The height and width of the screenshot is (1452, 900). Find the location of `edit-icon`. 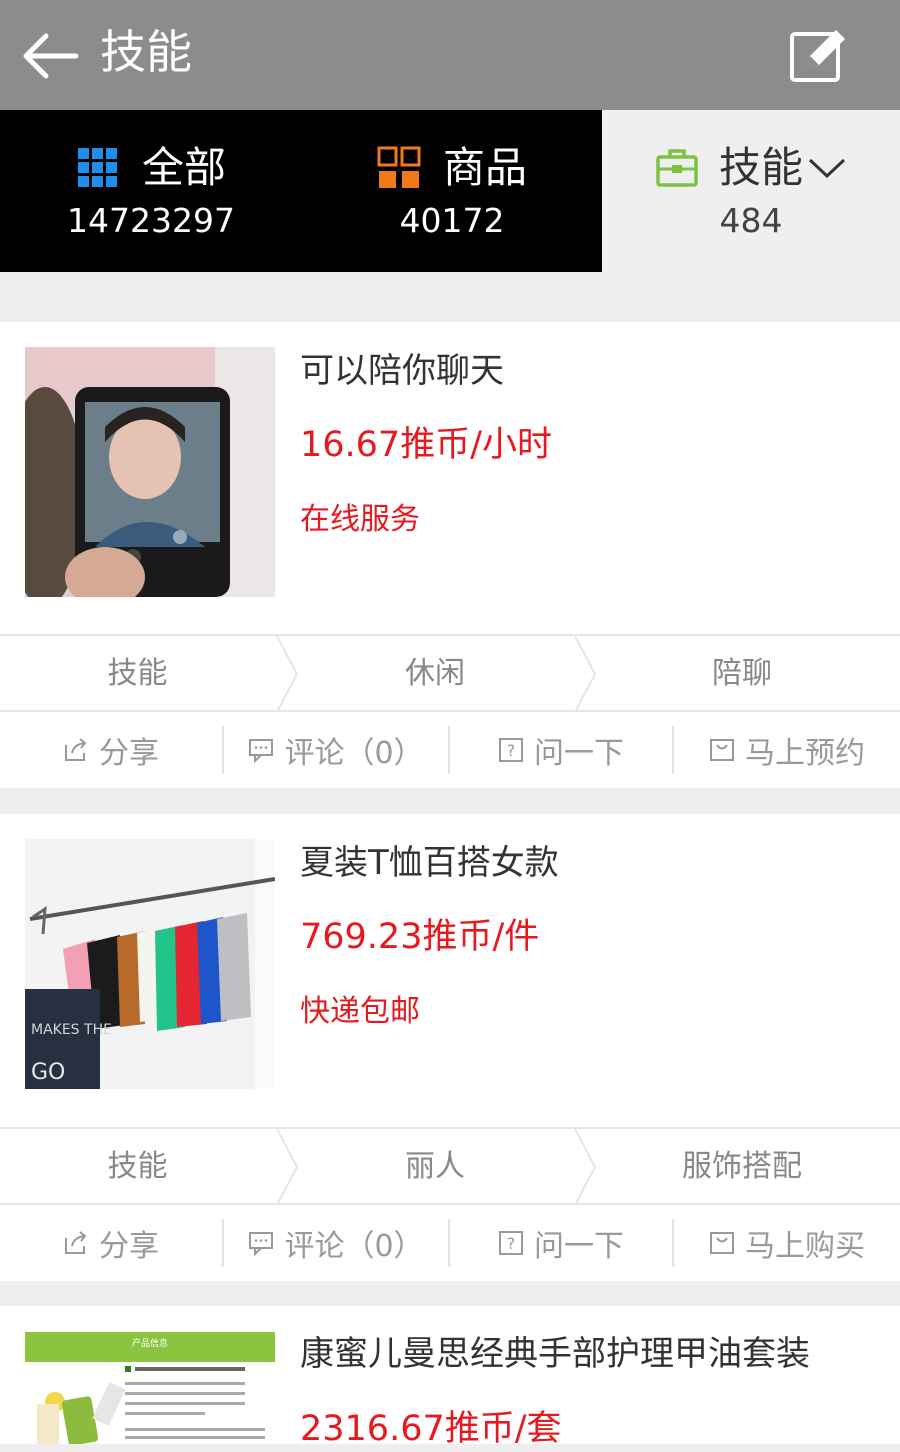

edit-icon is located at coordinates (819, 55).